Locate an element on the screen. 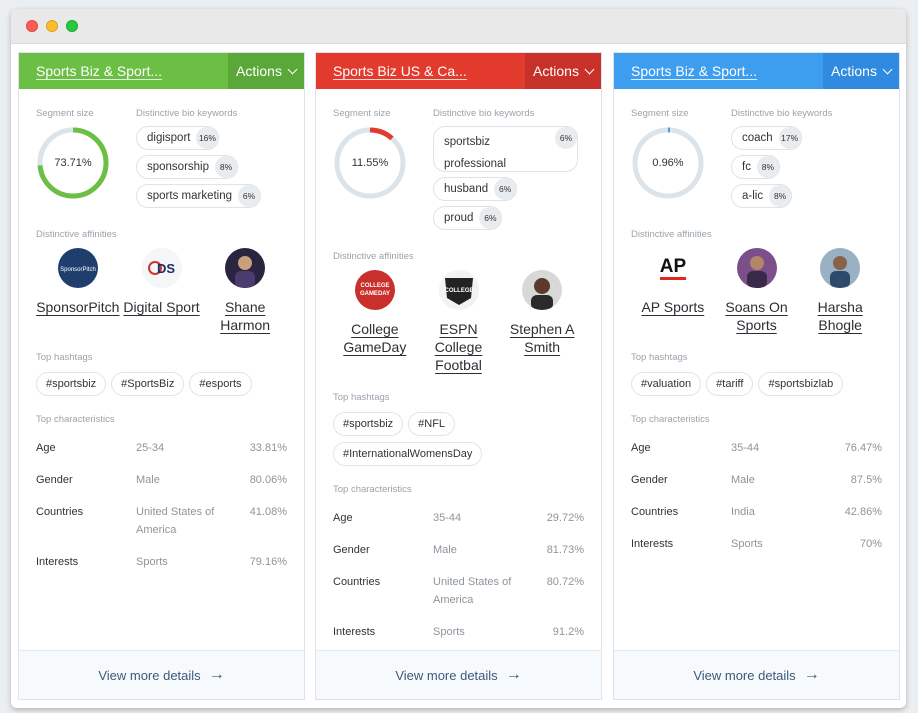 This screenshot has width=918, height=713. characteristic-row: Countries United States of America 80.72% is located at coordinates (458, 591).